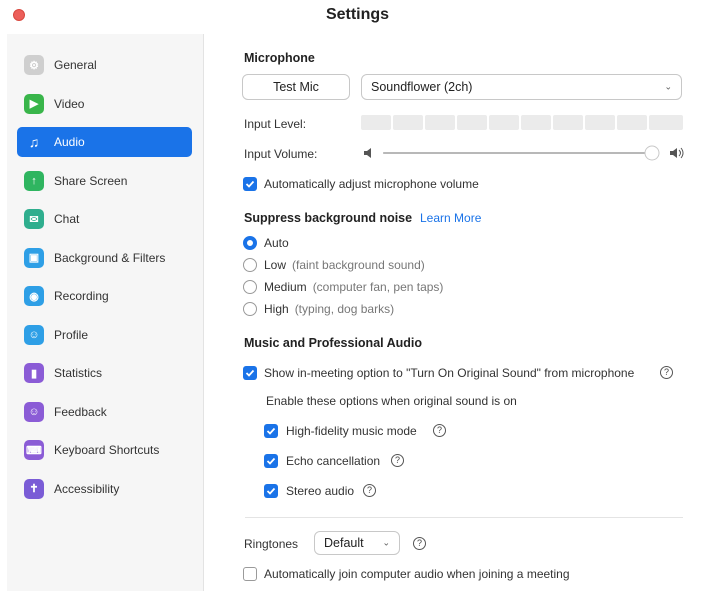  Describe the element at coordinates (34, 103) in the screenshot. I see `video-camera-icon: ▶` at that location.